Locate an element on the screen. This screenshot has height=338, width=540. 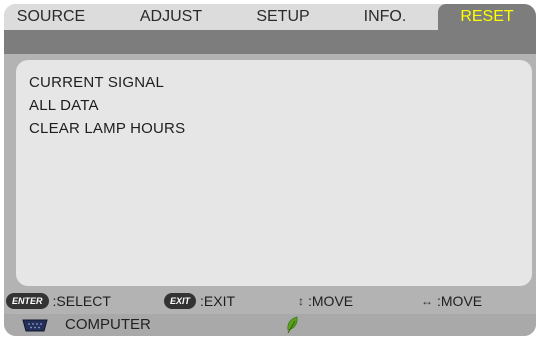
menu-item-clear-lamp-hours: CLEAR LAMP HOURS is located at coordinates (107, 128).